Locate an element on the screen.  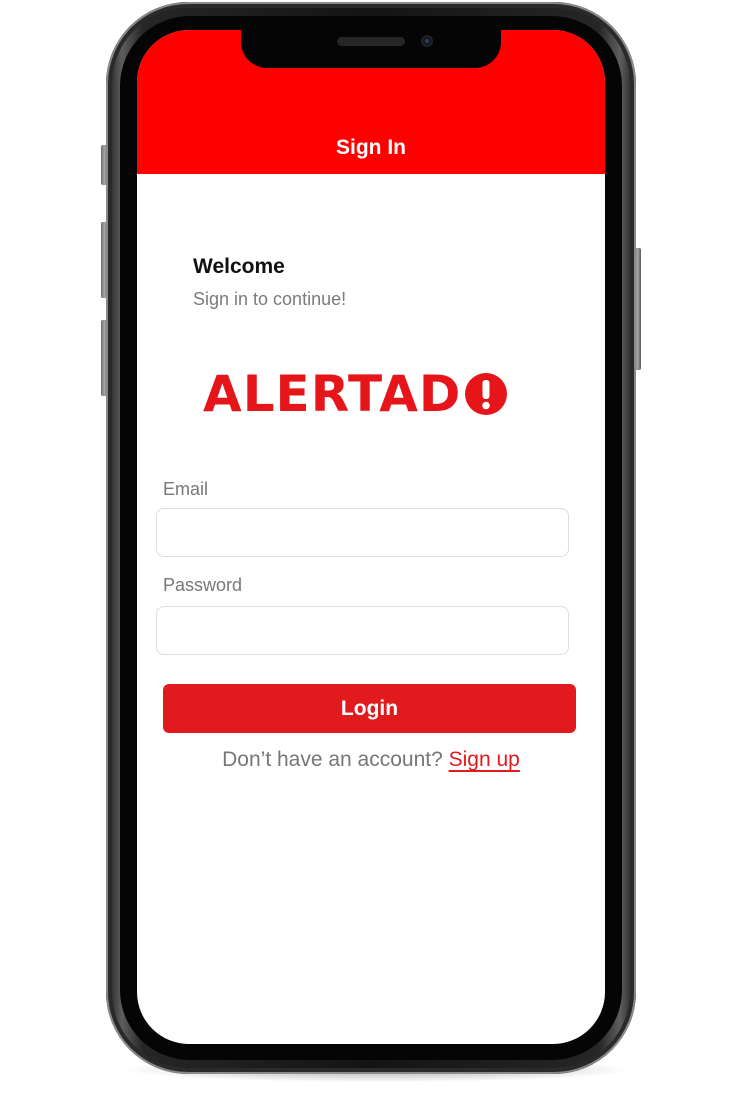
welcome-heading: Welcome is located at coordinates (239, 266).